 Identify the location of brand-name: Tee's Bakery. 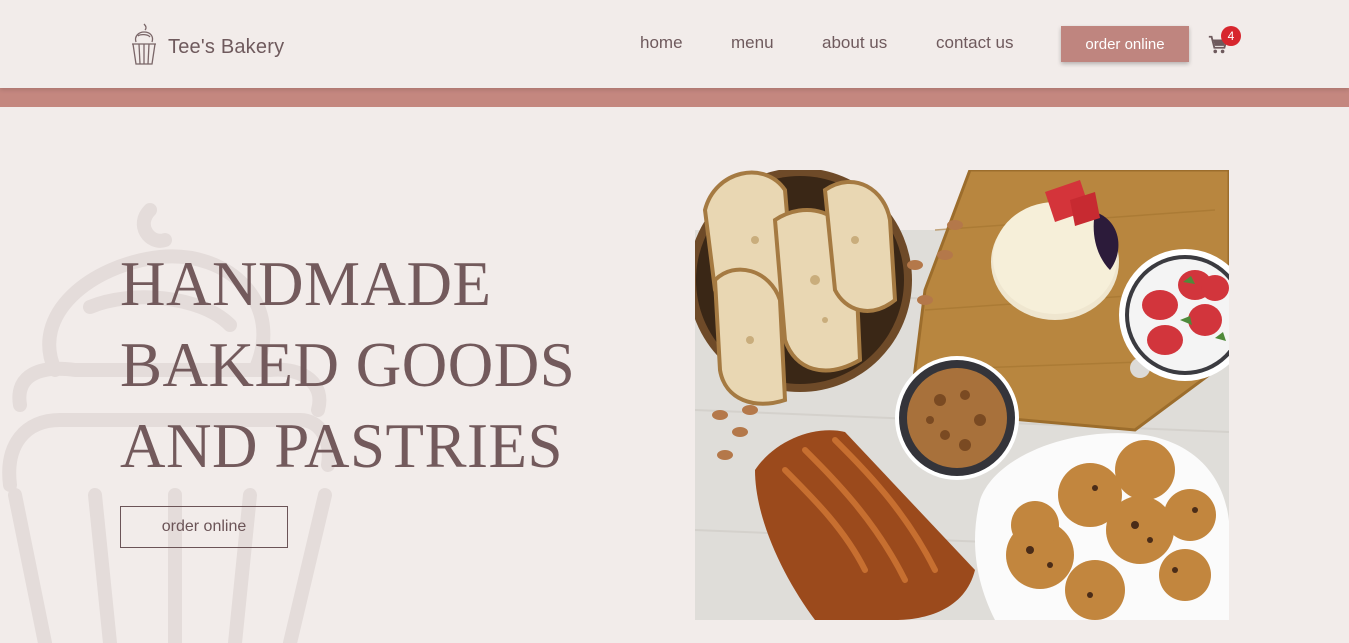
(226, 47).